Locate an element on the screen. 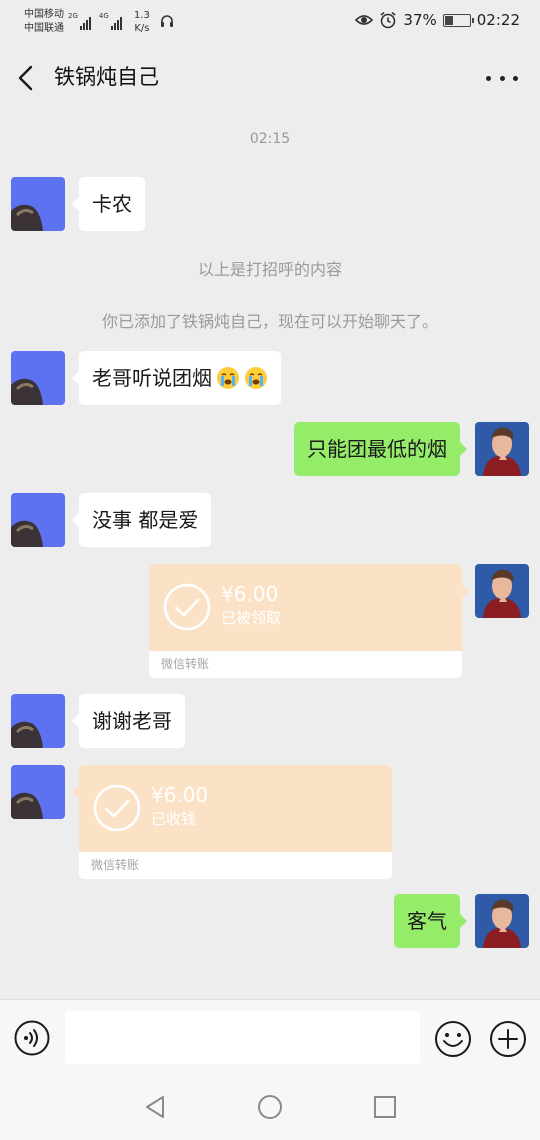 The image size is (540, 1140). message-bubble: 客气 is located at coordinates (430, 921).